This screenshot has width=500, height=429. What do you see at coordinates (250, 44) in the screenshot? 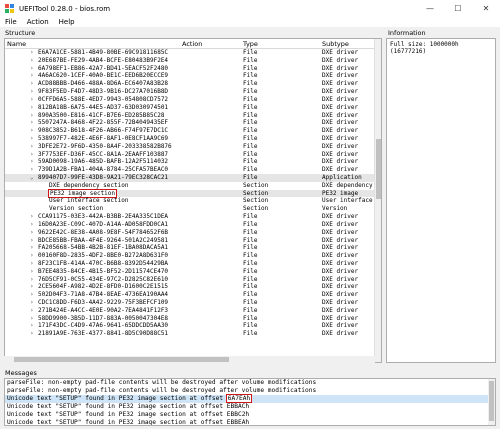
I see `column-type: Type` at bounding box center [250, 44].